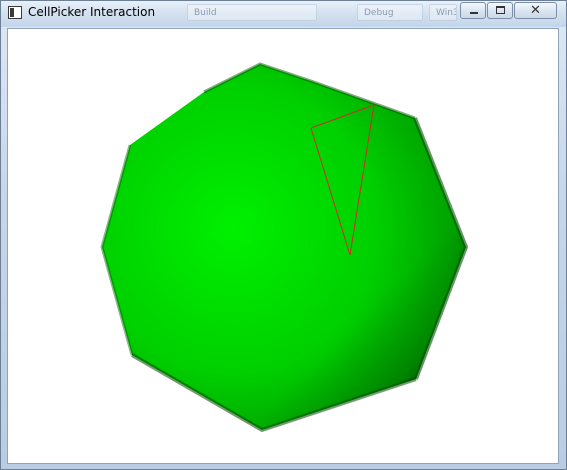  What do you see at coordinates (390, 12) in the screenshot?
I see `background-toolbar-ghost-2: Debug` at bounding box center [390, 12].